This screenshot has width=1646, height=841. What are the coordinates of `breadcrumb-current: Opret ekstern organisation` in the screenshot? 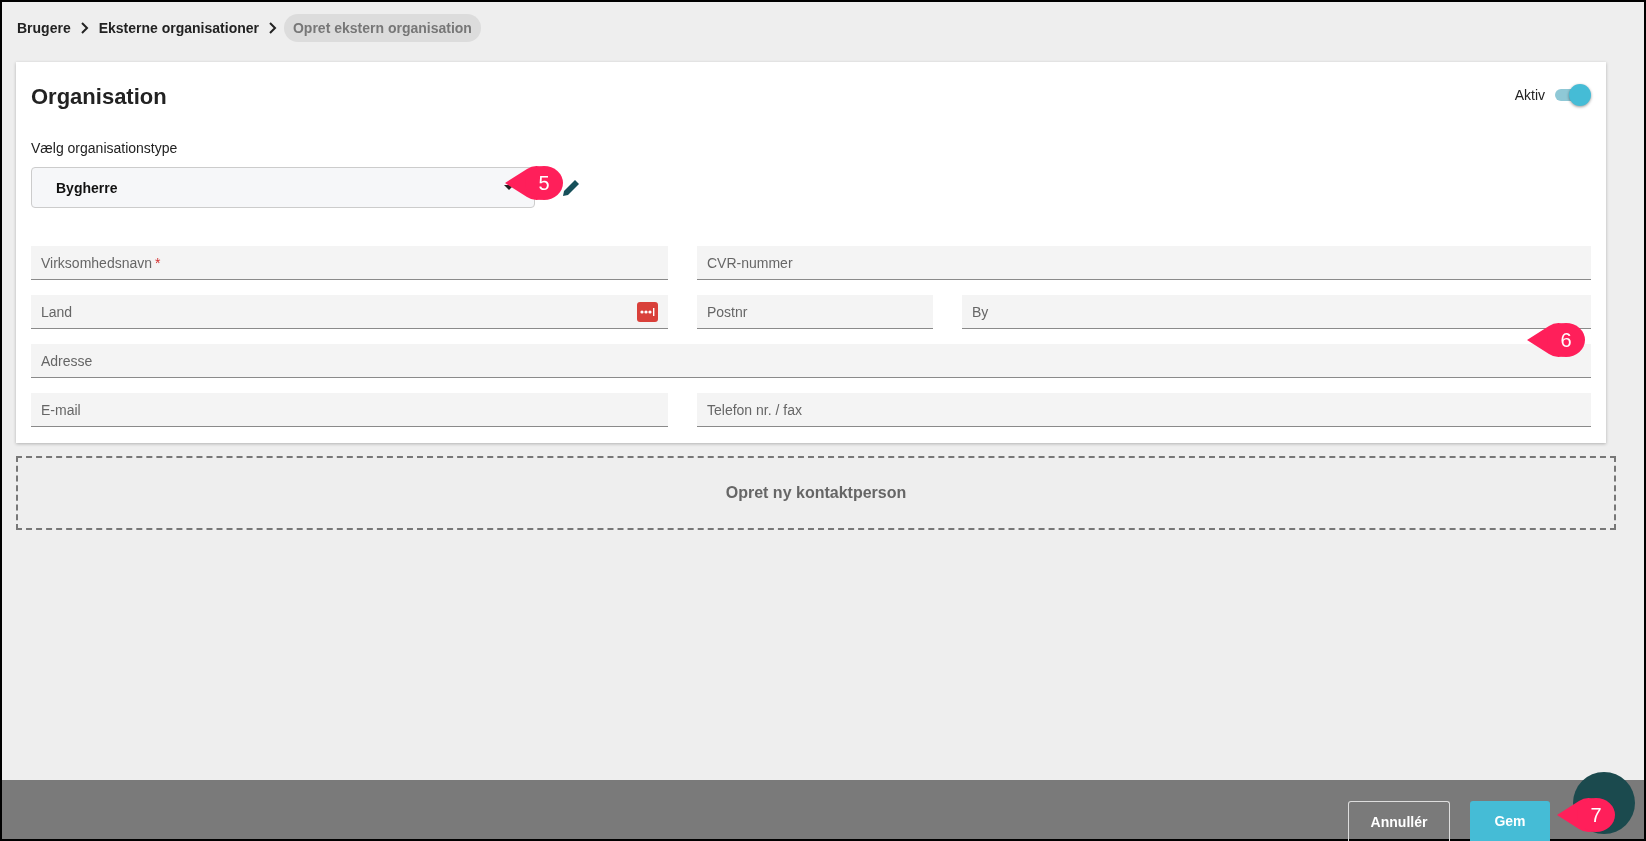 It's located at (382, 28).